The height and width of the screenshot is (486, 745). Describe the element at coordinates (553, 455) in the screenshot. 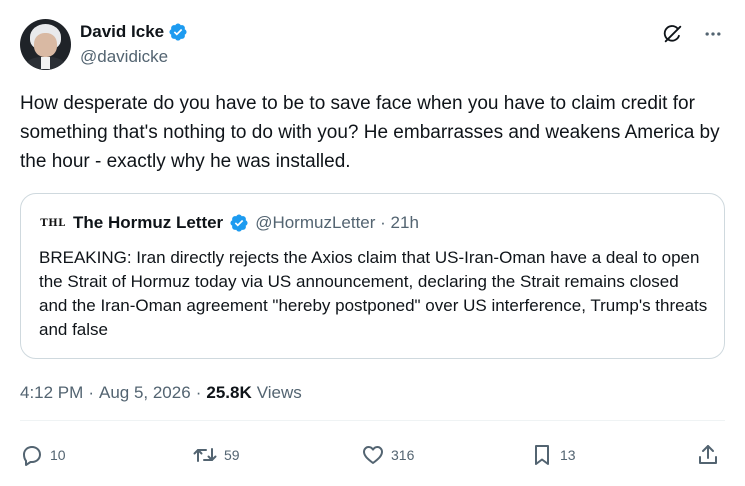

I see `bookmark-button: 13` at that location.